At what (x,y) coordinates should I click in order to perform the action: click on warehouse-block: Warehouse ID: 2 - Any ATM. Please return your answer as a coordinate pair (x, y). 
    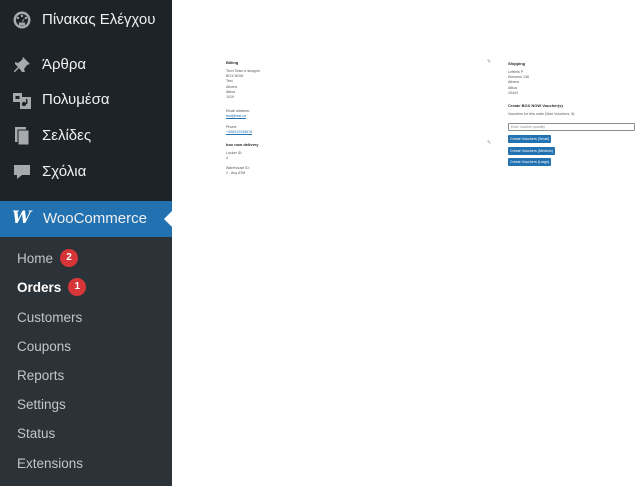
    Looking at the image, I should click on (238, 171).